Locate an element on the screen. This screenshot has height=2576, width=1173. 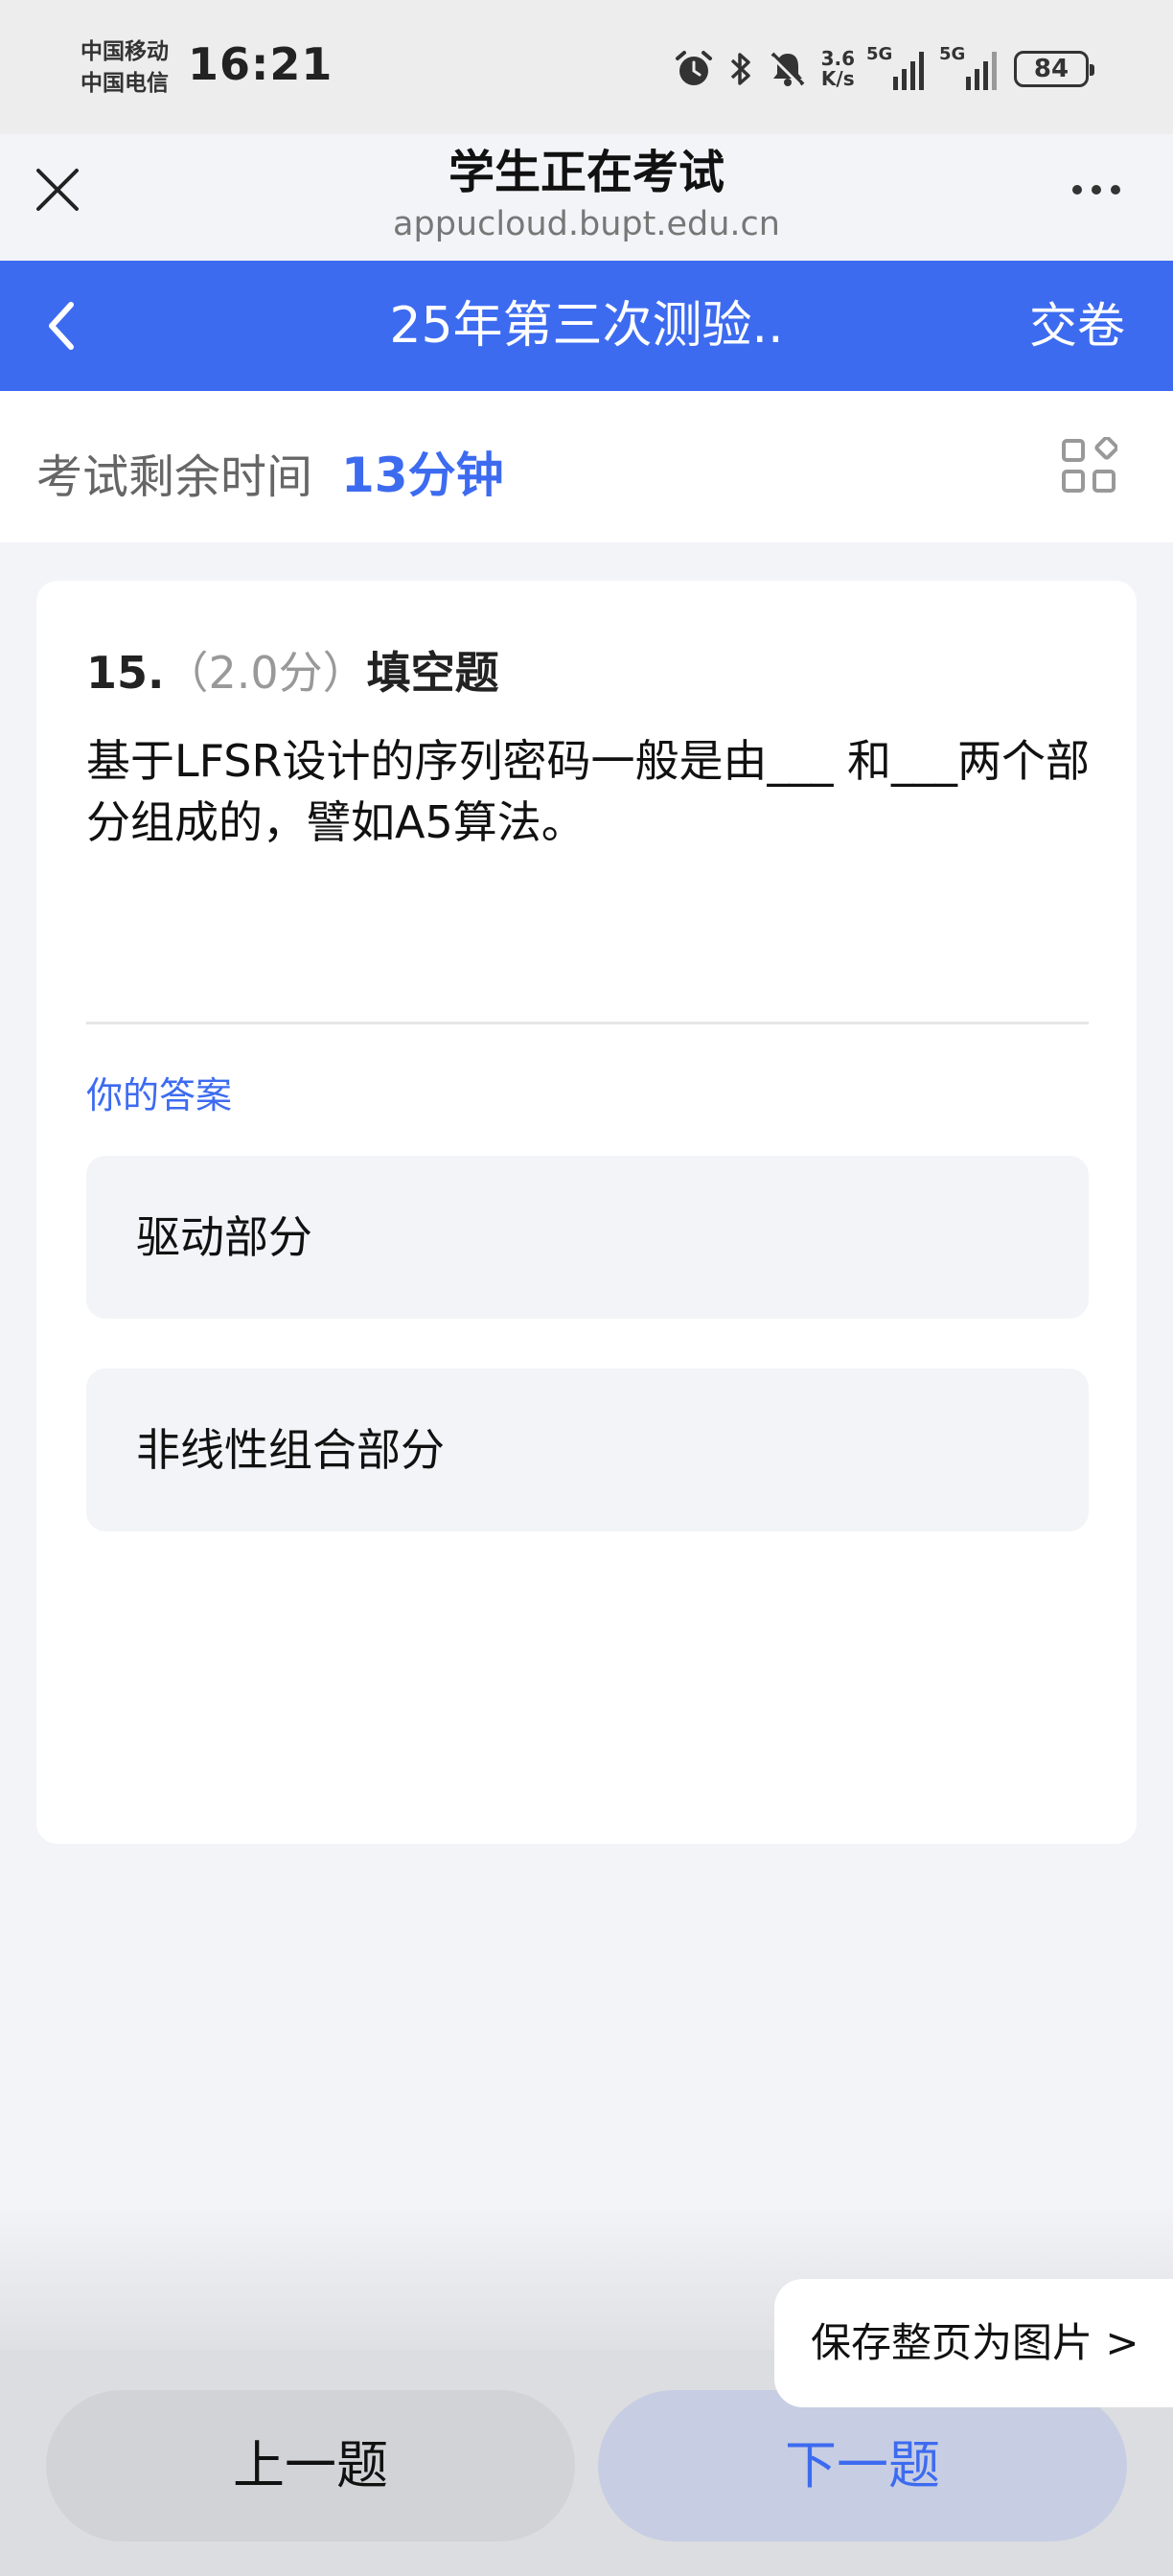
carrier-names: 中国移动 中国电信 is located at coordinates (125, 68).